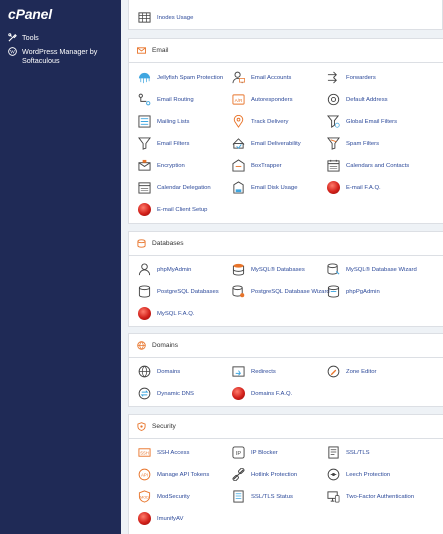  I want to click on sidebar-item-tools: Tools, so click(23, 37).